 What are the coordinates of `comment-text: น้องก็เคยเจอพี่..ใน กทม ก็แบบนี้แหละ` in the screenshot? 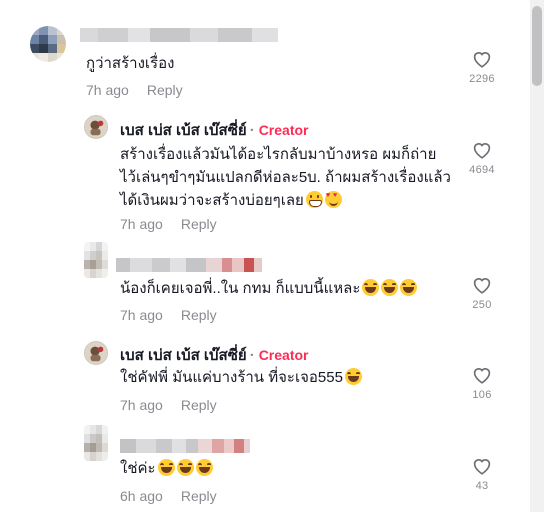 It's located at (269, 288).